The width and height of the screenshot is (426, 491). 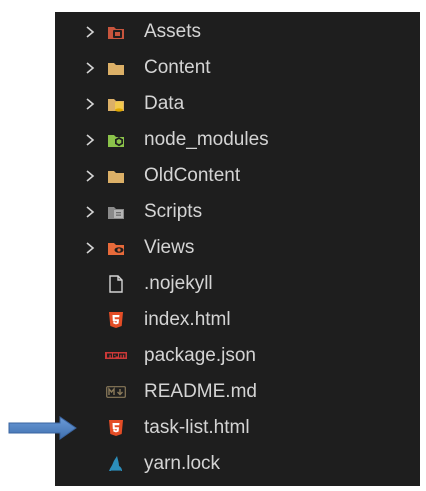 I want to click on folder-database-icon, so click(x=116, y=104).